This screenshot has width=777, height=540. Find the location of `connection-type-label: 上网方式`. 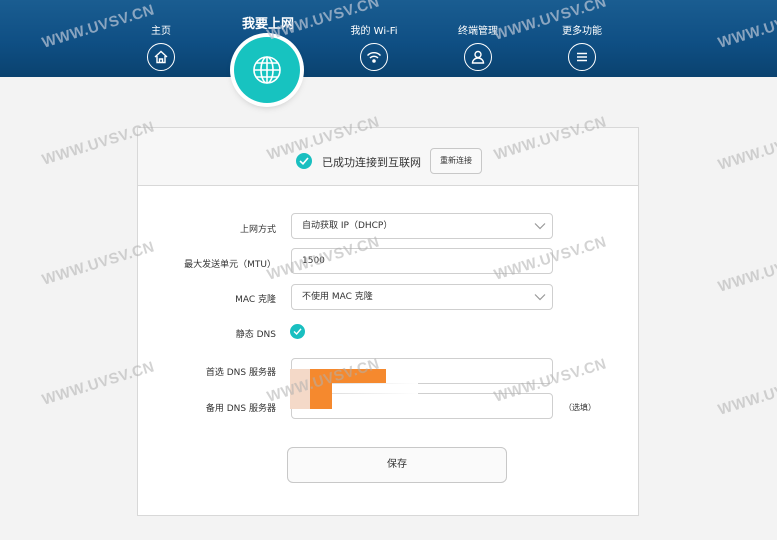

connection-type-label: 上网方式 is located at coordinates (257, 230).